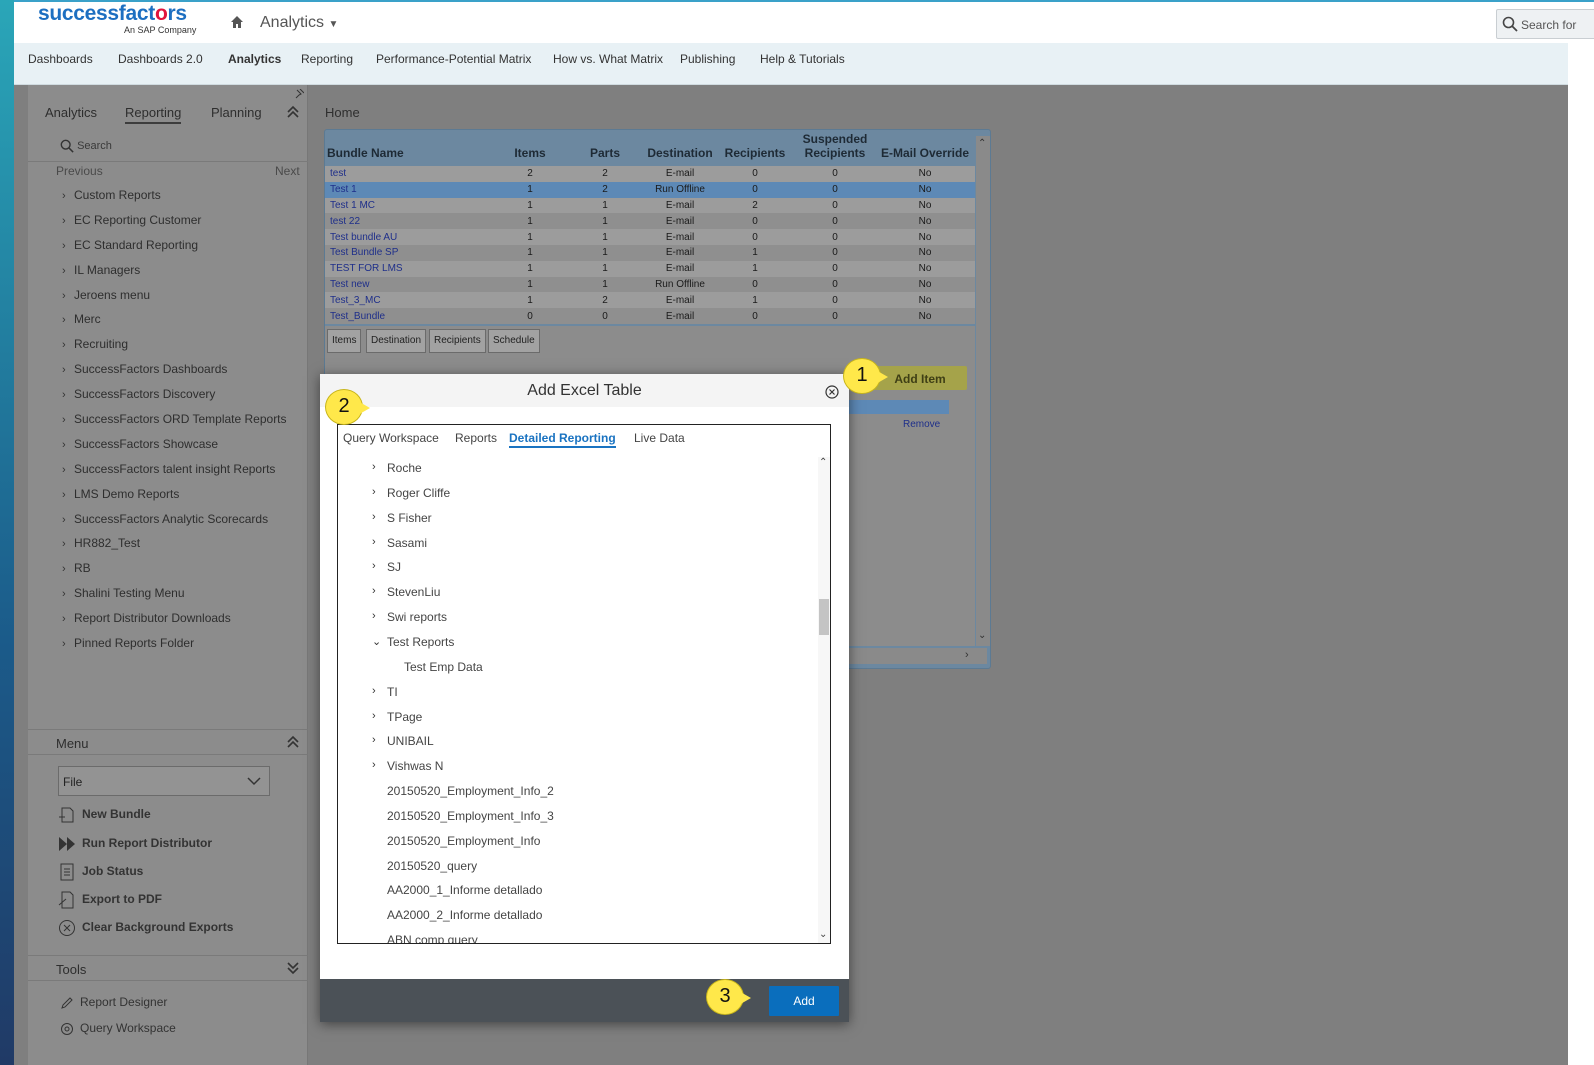 The width and height of the screenshot is (1594, 1065). I want to click on file-select: File, so click(164, 781).